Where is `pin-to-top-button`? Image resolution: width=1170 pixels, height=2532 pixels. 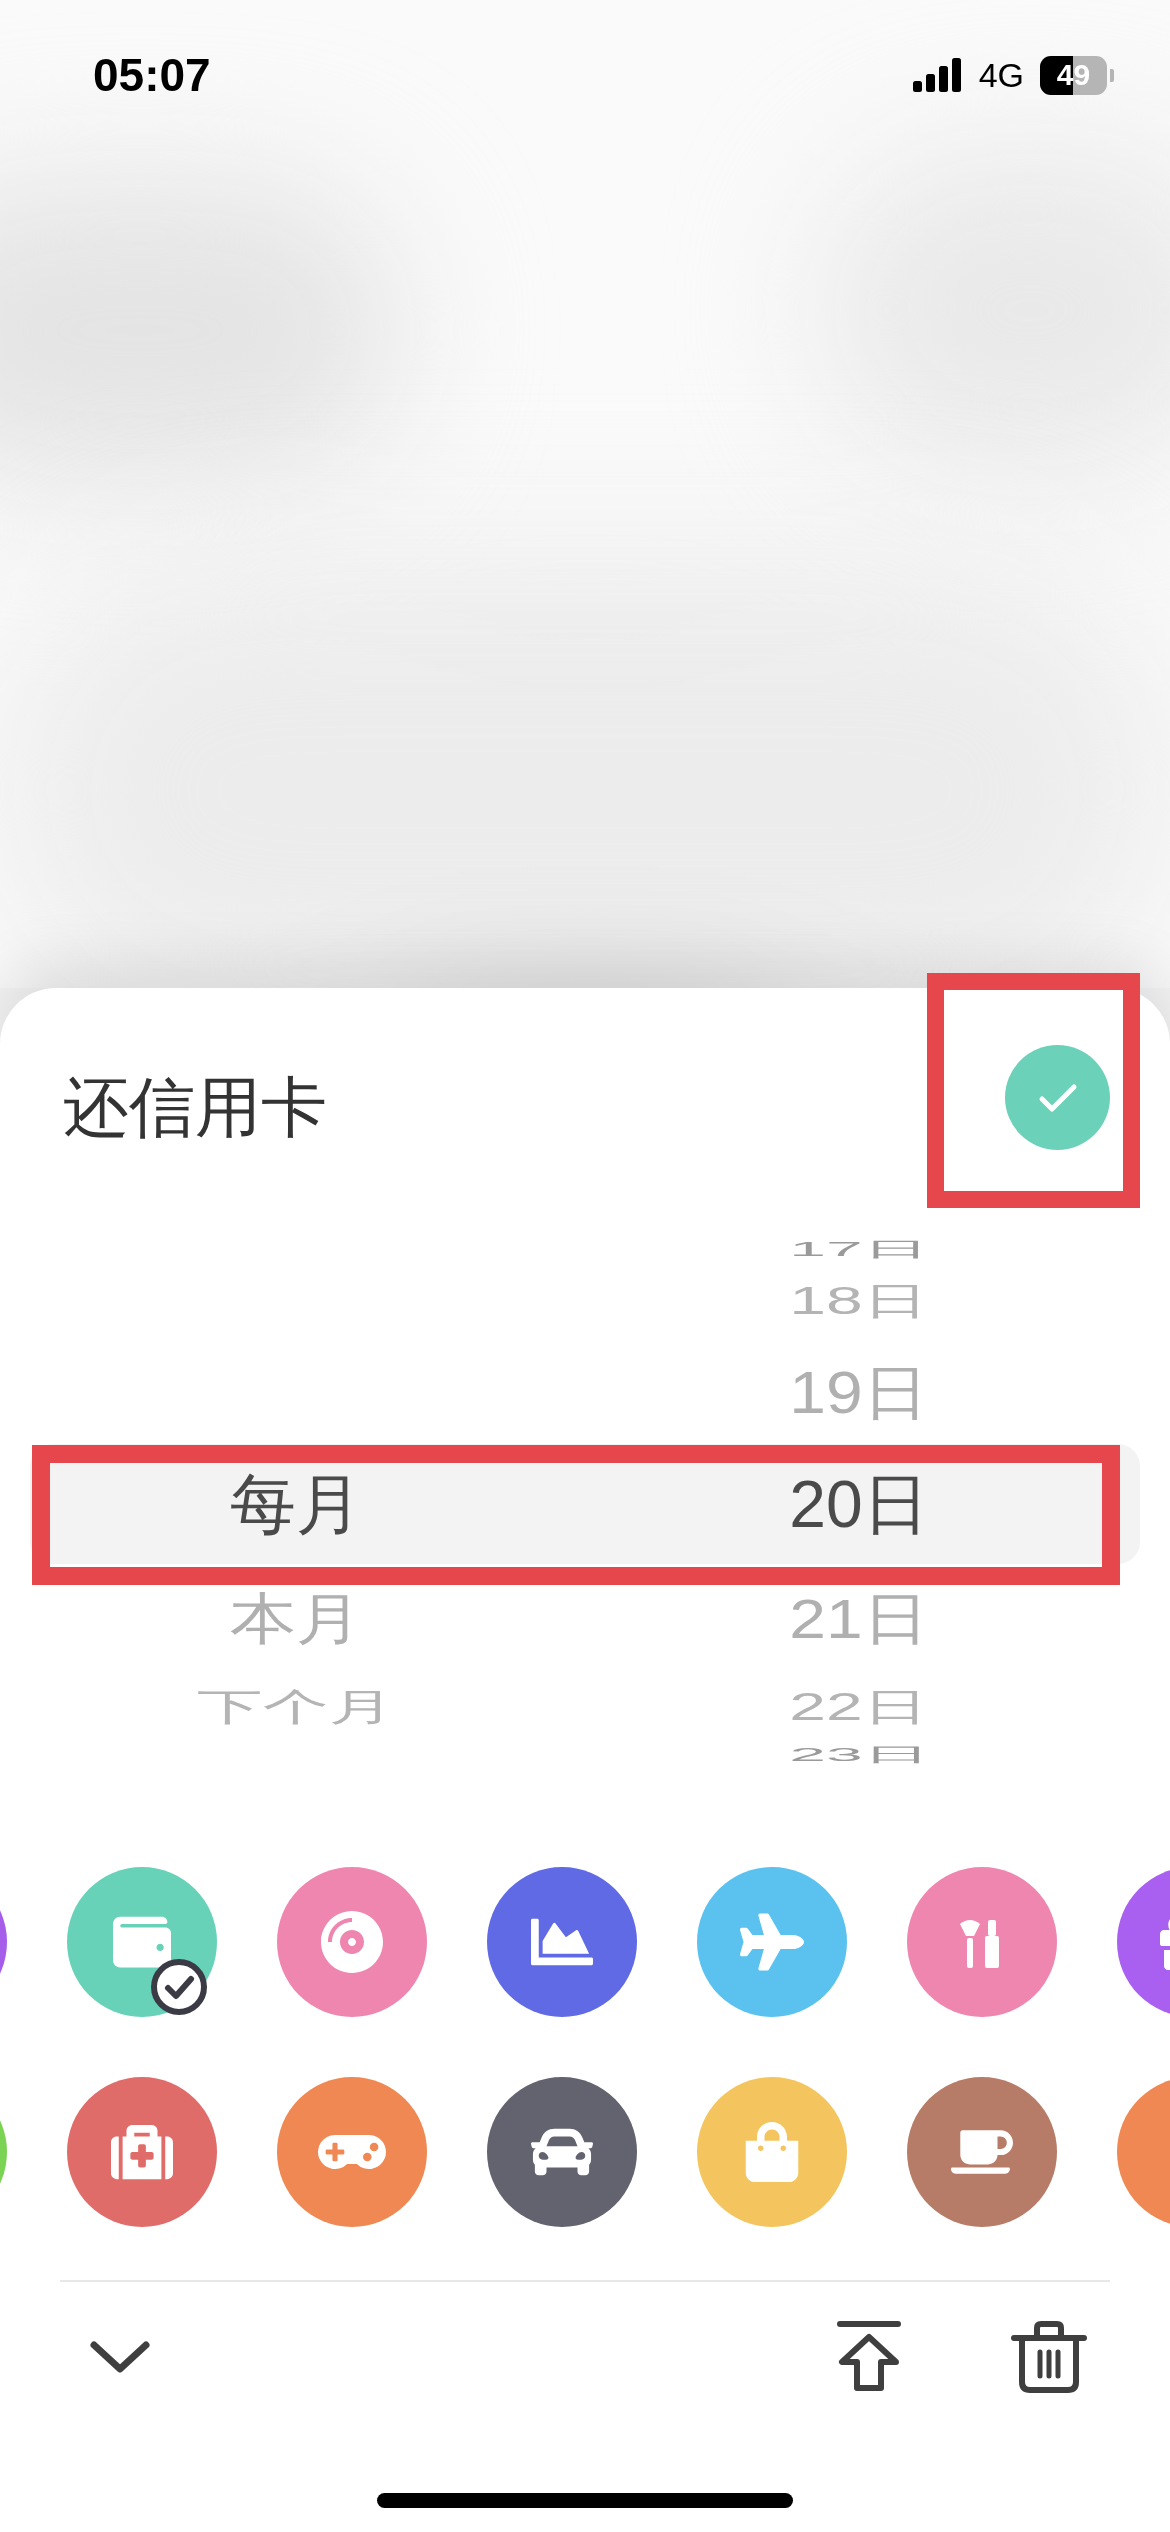 pin-to-top-button is located at coordinates (869, 2357).